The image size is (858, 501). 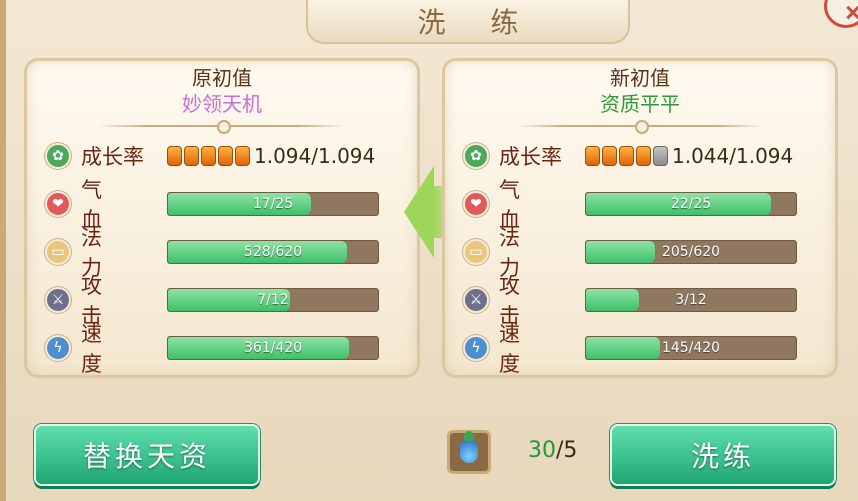 I want to click on item-need: 5, so click(x=570, y=450).